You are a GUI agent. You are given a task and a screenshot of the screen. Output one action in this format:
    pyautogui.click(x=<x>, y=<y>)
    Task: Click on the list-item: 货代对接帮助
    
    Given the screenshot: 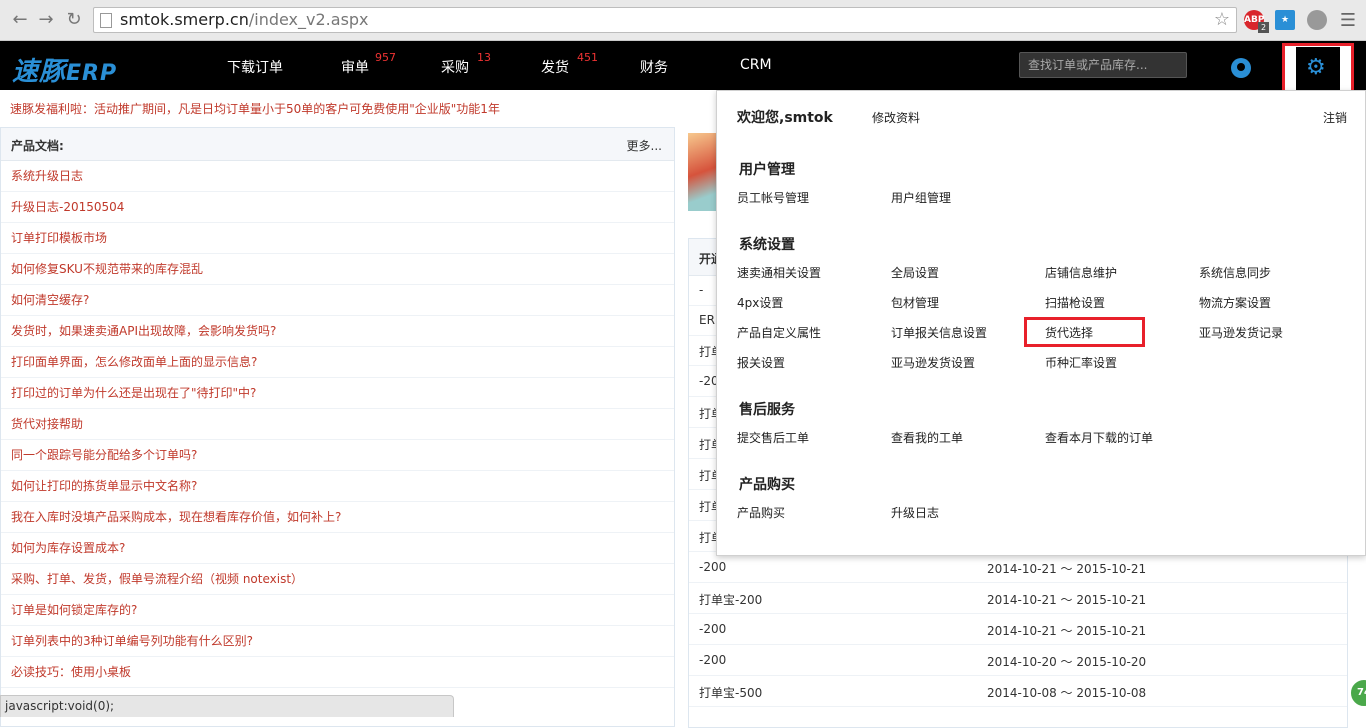 What is the action you would take?
    pyautogui.click(x=337, y=424)
    